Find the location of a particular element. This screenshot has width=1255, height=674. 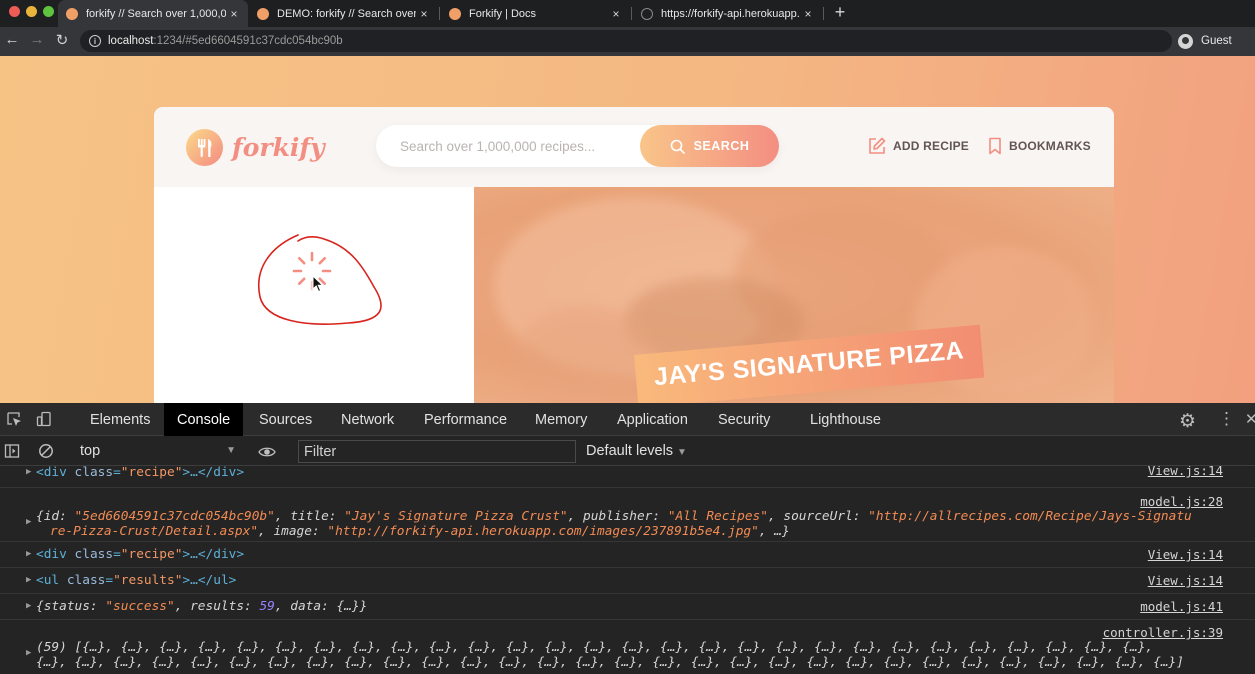

devtools-tab-console: Console is located at coordinates (204, 419).